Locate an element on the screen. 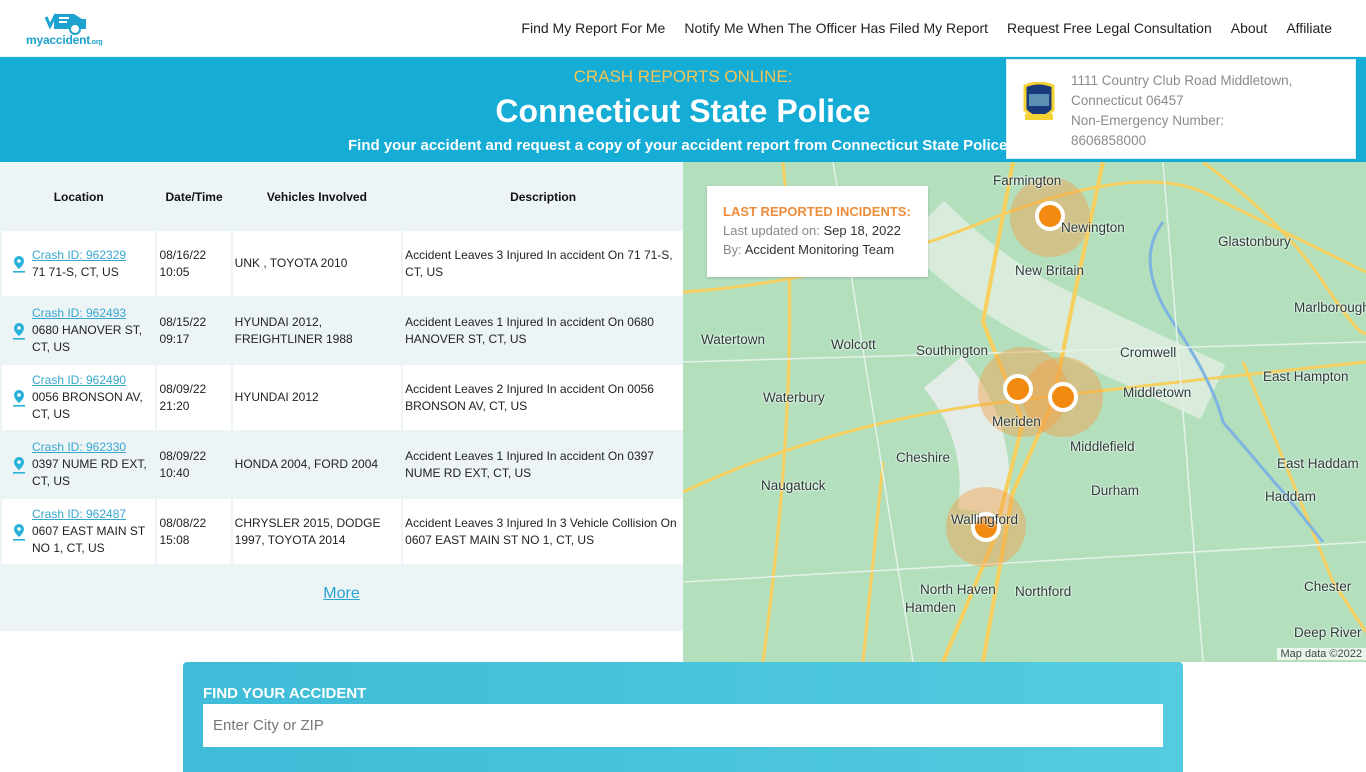  map-place-label: Hamden is located at coordinates (930, 607).